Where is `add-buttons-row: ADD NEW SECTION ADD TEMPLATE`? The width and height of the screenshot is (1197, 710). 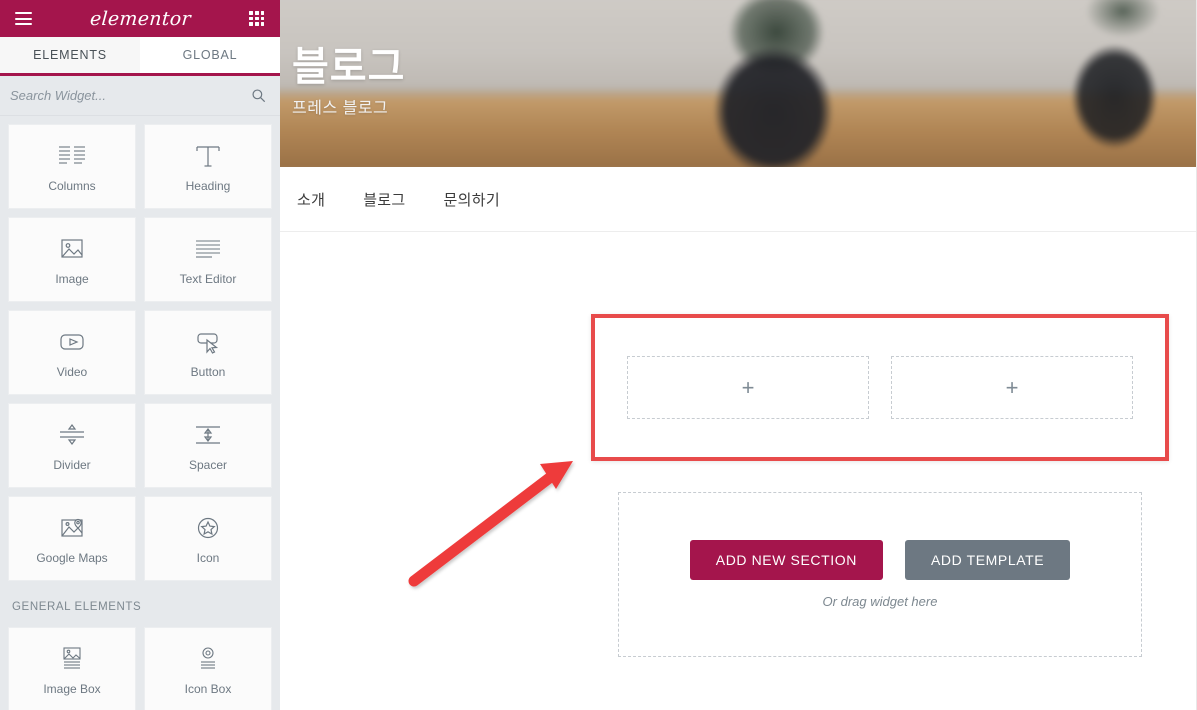
add-buttons-row: ADD NEW SECTION ADD TEMPLATE is located at coordinates (880, 560).